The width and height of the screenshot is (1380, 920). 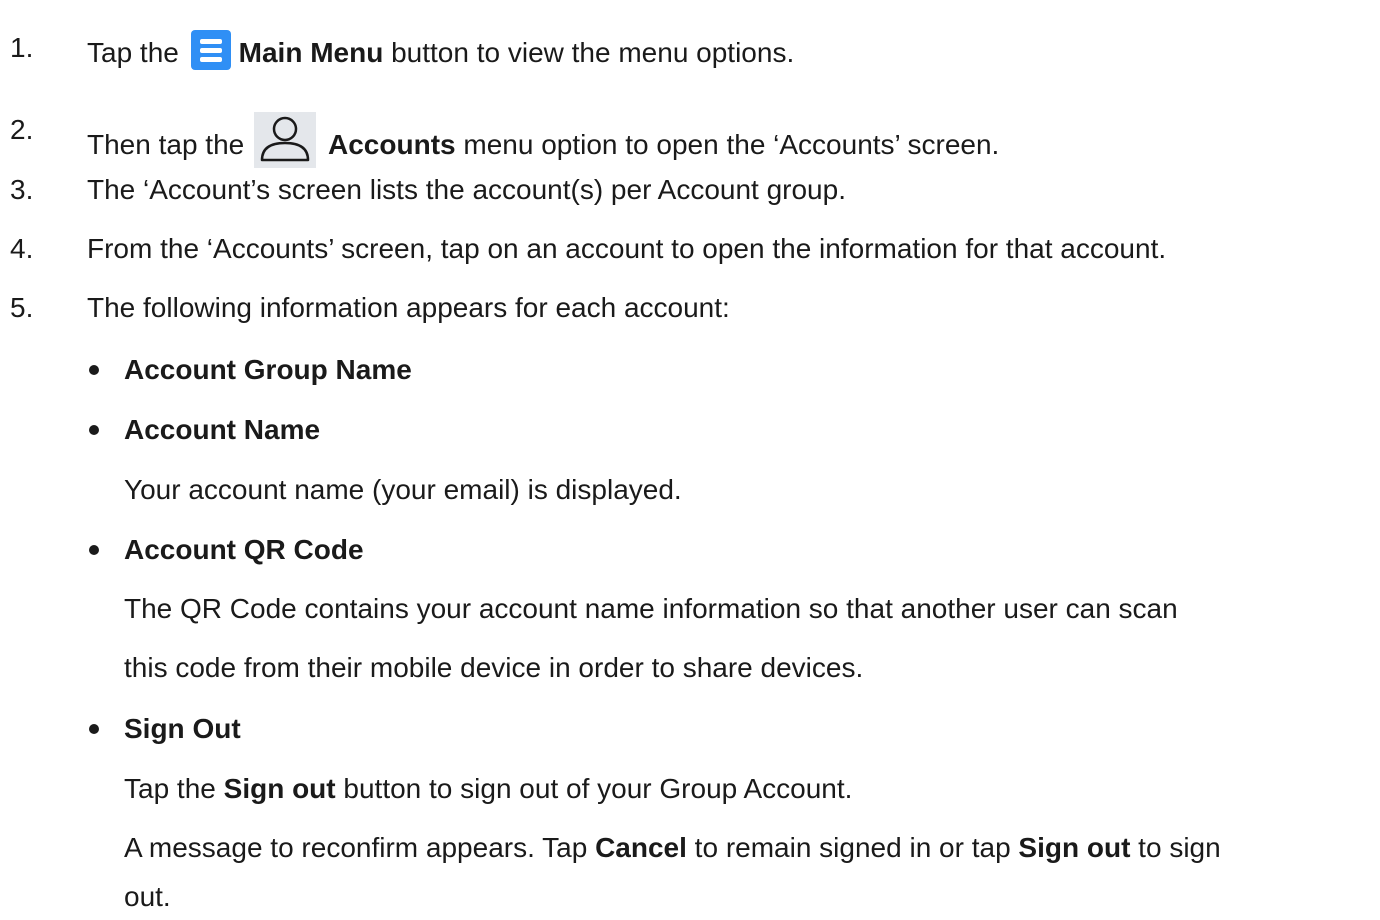 What do you see at coordinates (360, 847) in the screenshot?
I see `sign-out-desc-b-pre: A message to reconfirm appears. Tap` at bounding box center [360, 847].